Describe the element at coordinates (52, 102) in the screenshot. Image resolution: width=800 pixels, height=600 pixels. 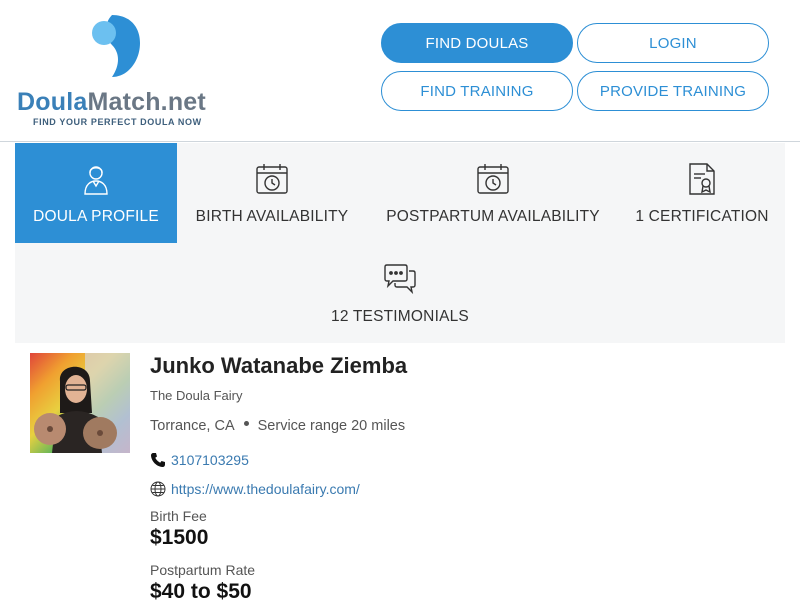
I see `logo-word-1: Doula` at that location.